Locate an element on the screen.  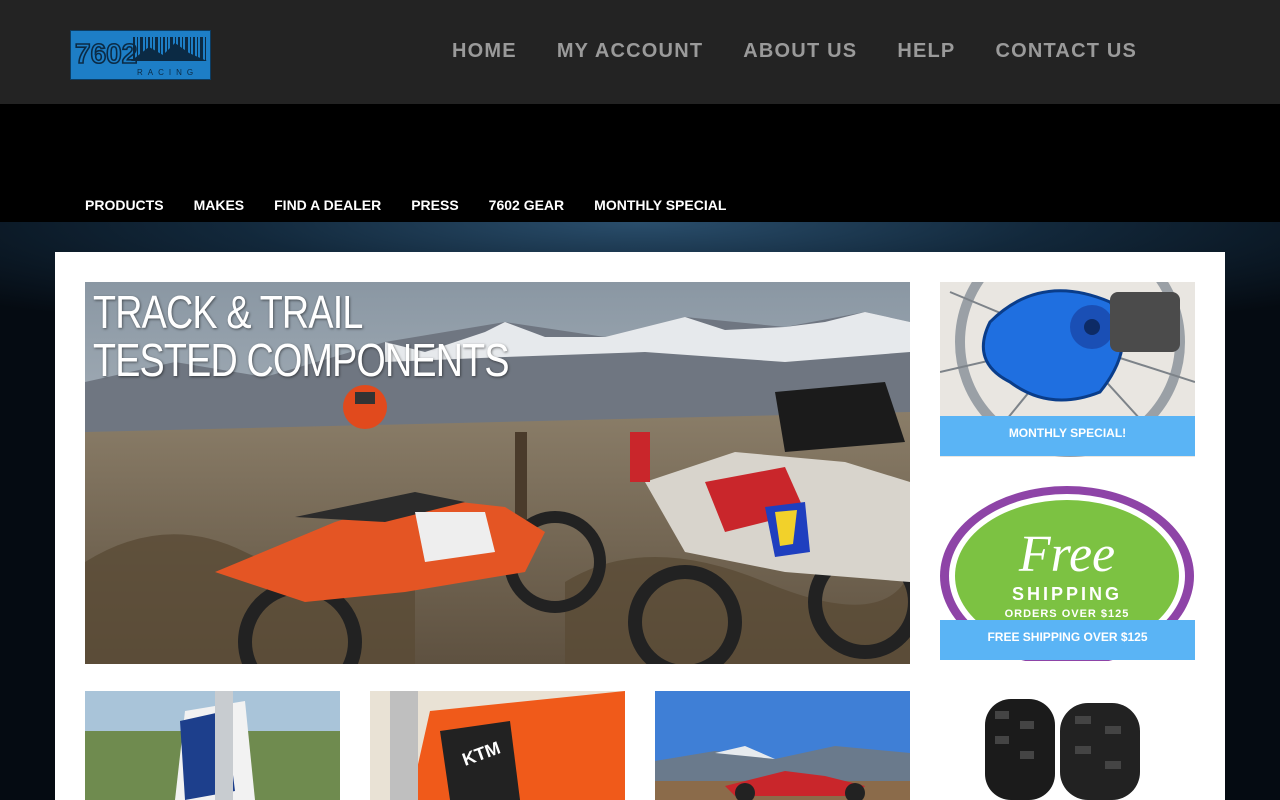
nav-press: PRESS is located at coordinates (434, 205).